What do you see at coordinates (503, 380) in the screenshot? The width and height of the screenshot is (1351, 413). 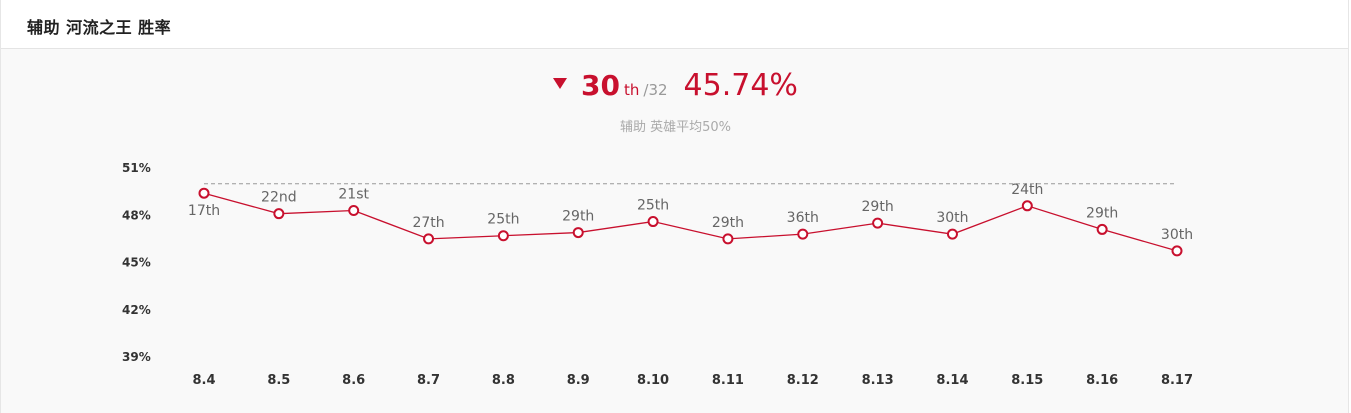 I see `x-tick-label: 8.8` at bounding box center [503, 380].